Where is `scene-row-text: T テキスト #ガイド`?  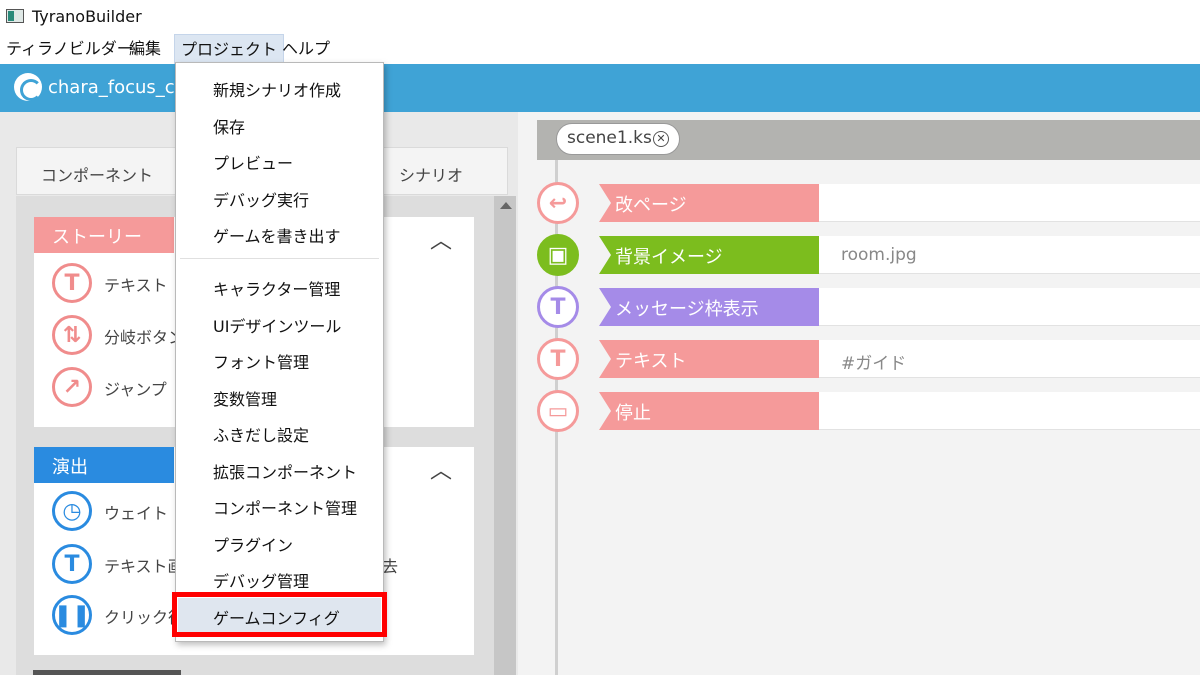 scene-row-text: T テキスト #ガイド is located at coordinates (868, 359).